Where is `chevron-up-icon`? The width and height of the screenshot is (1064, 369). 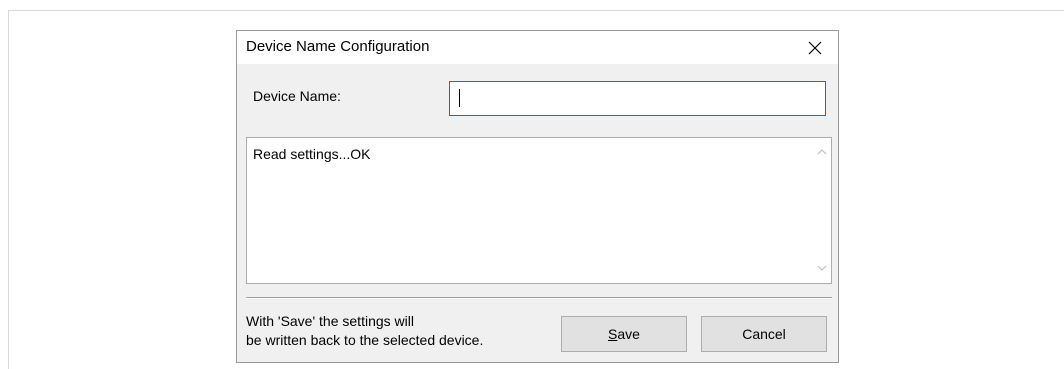 chevron-up-icon is located at coordinates (822, 152).